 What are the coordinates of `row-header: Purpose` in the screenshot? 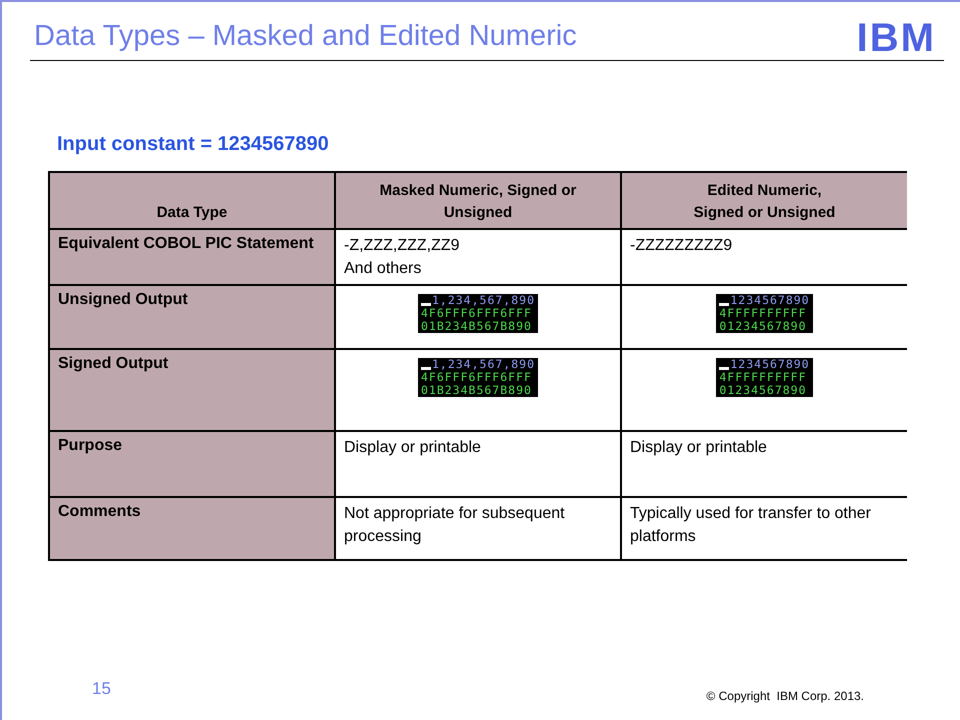 It's located at (91, 446).